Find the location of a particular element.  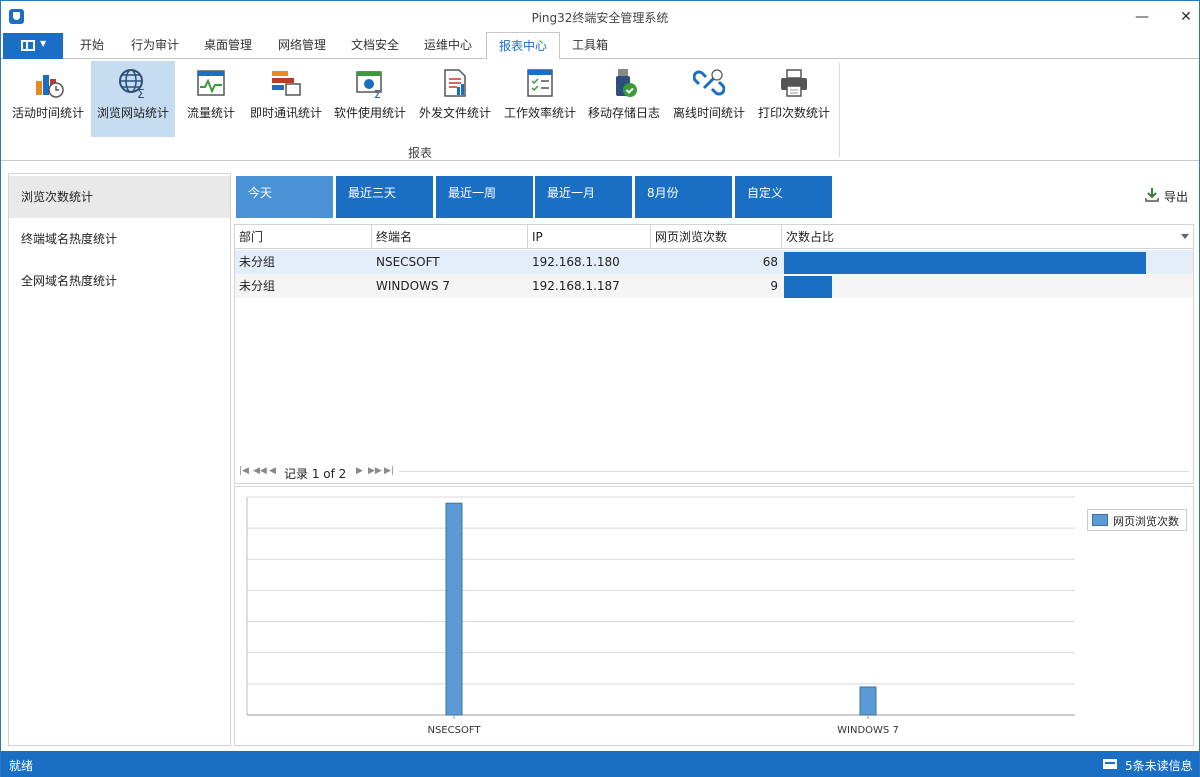

cell-terminal-name: WINDOWS 7 is located at coordinates (413, 286).